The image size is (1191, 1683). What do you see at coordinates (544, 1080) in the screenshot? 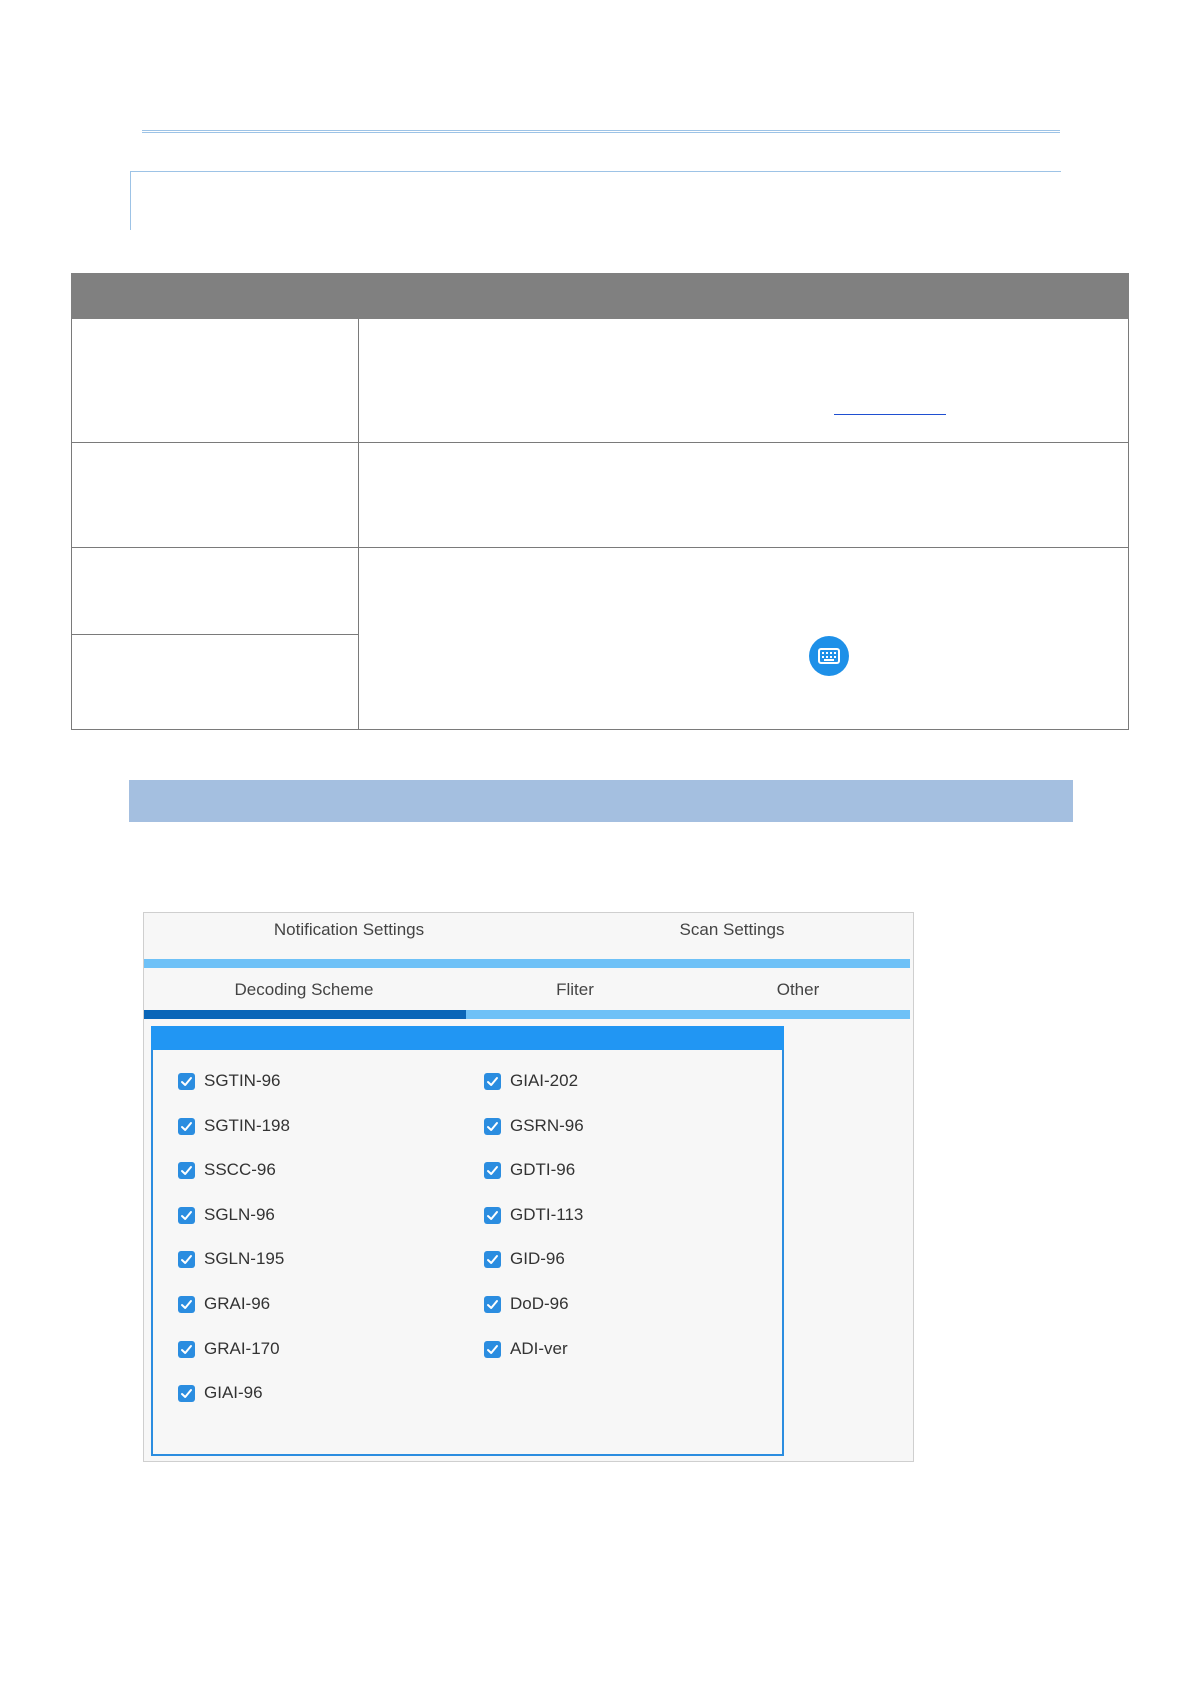
I see `scheme-label: GIAI-202` at bounding box center [544, 1080].